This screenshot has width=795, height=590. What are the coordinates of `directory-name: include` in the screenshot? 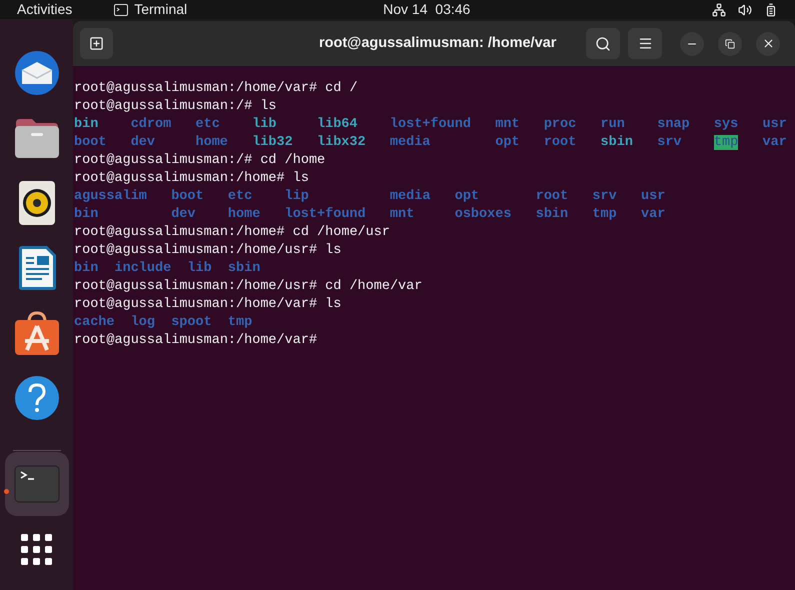 It's located at (143, 268).